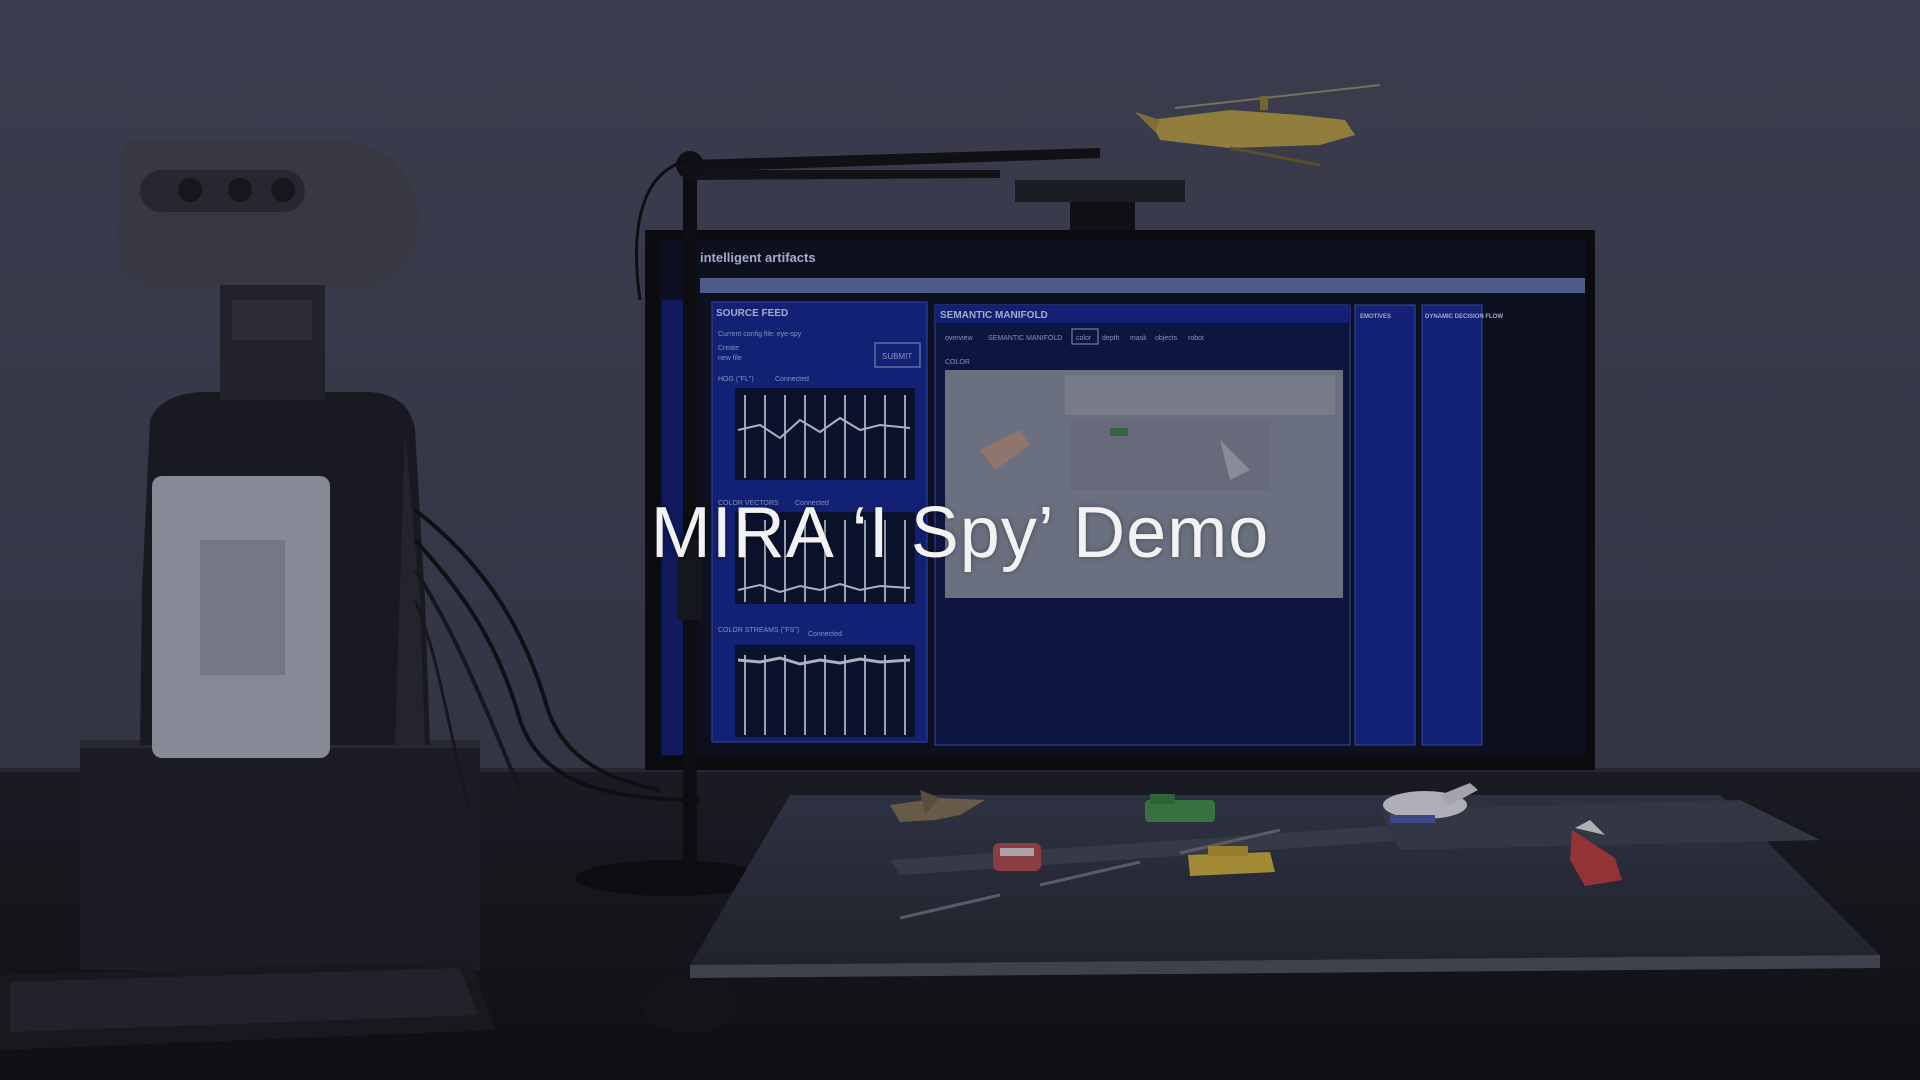 The image size is (1920, 1080). Describe the element at coordinates (960, 533) in the screenshot. I see `video-title: MIRA ‘I Spy’ Demo` at that location.